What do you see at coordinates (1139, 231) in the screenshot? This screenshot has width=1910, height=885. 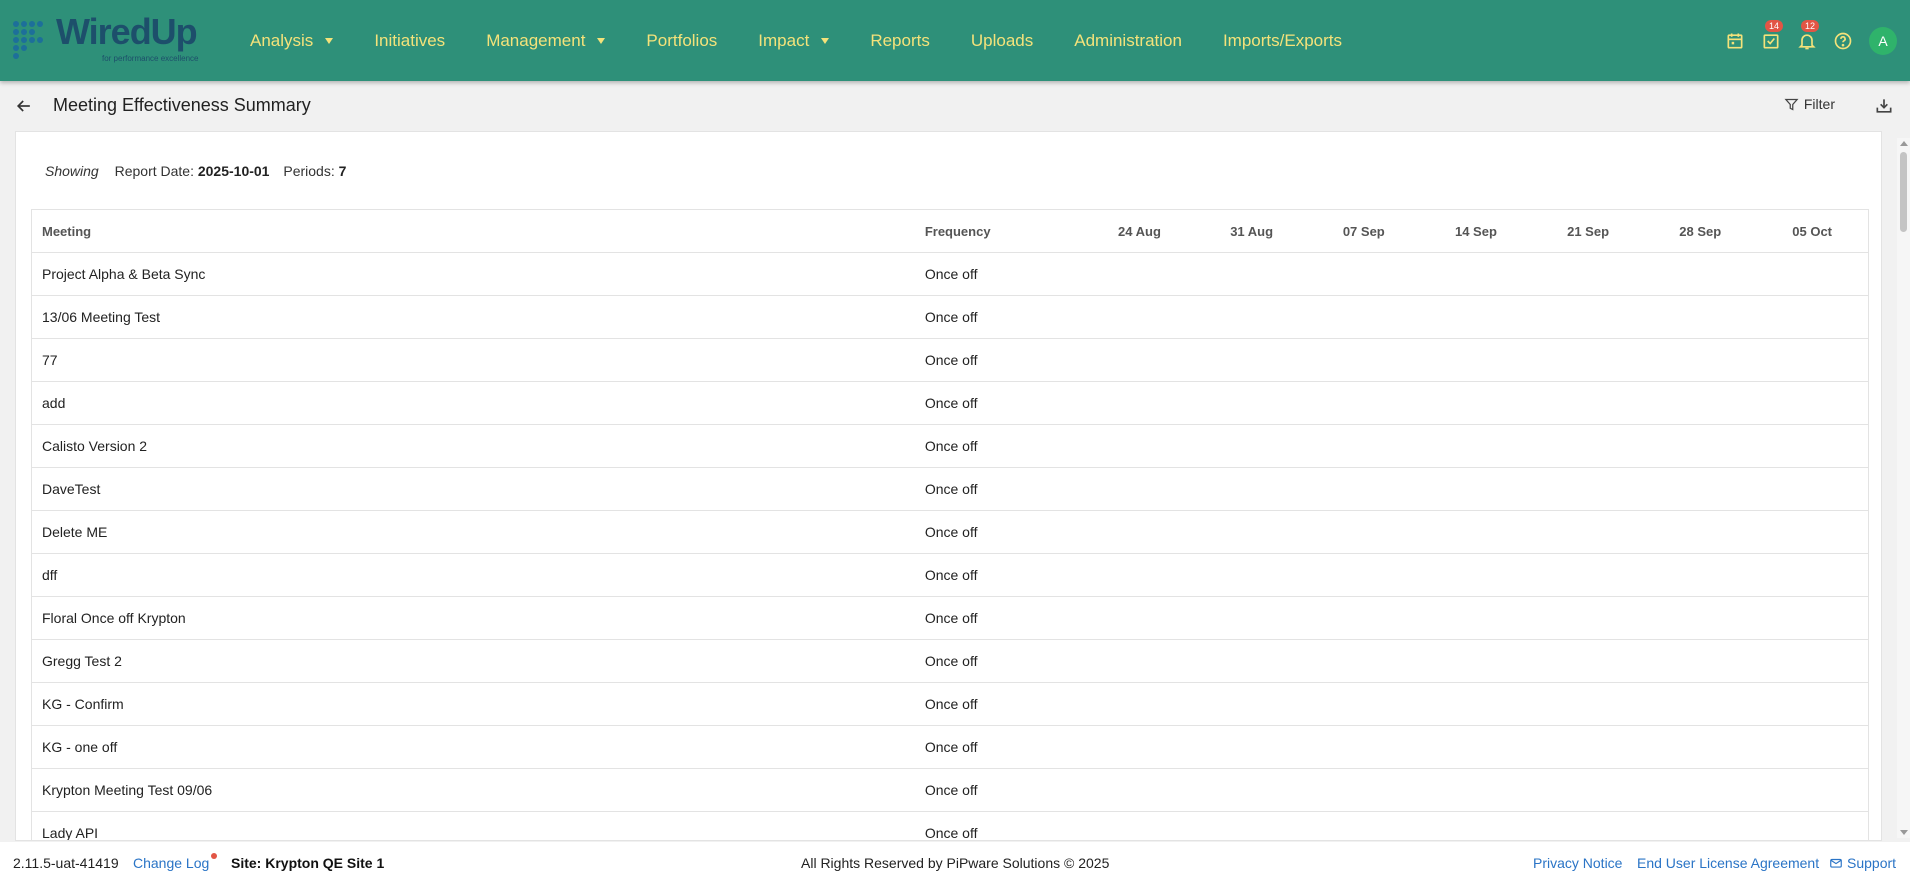 I see `column-header-period: 24 Aug` at bounding box center [1139, 231].